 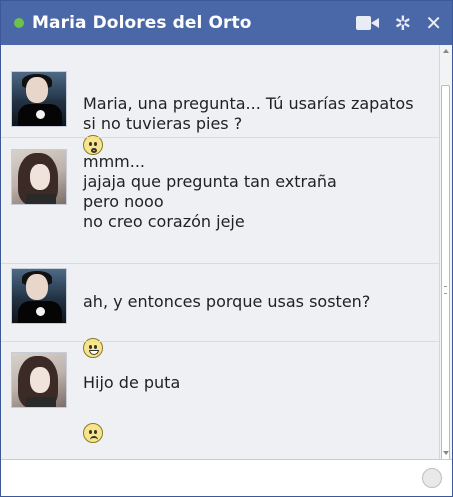 What do you see at coordinates (432, 478) in the screenshot?
I see `smiley-icon` at bounding box center [432, 478].